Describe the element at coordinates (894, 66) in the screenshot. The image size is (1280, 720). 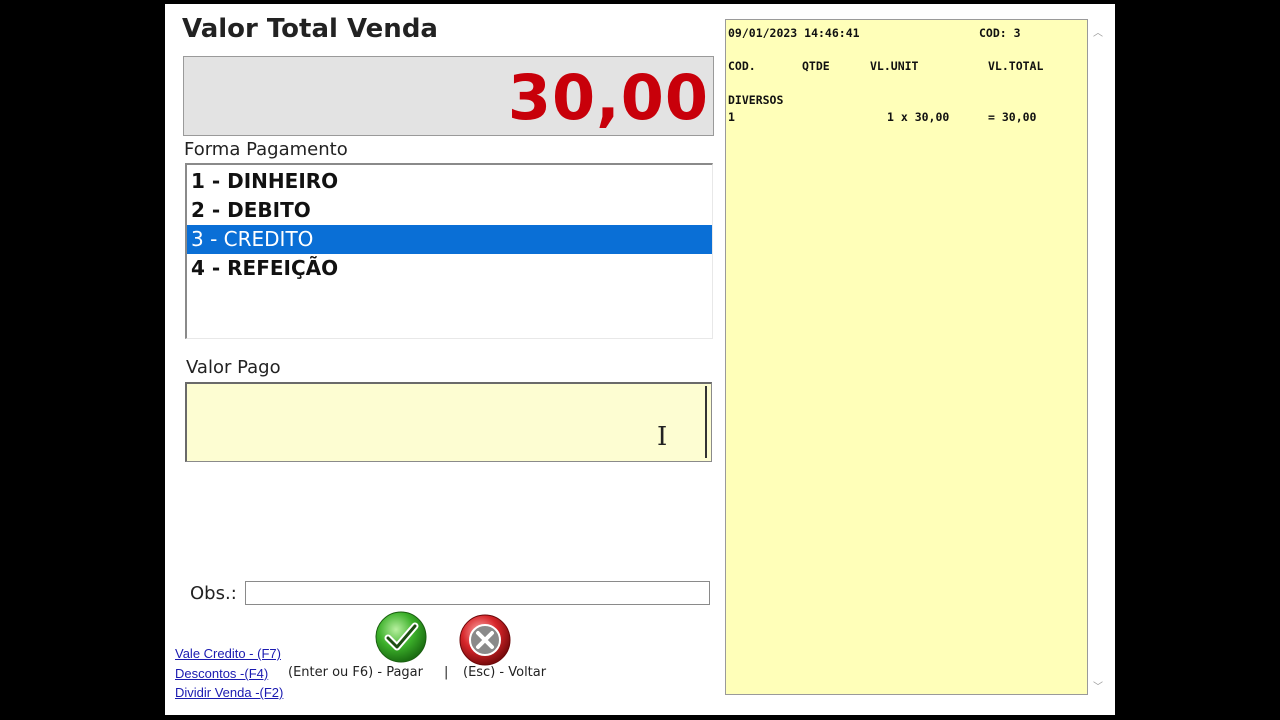
I see `receipt-header-vl-unit: VL.UNIT` at that location.